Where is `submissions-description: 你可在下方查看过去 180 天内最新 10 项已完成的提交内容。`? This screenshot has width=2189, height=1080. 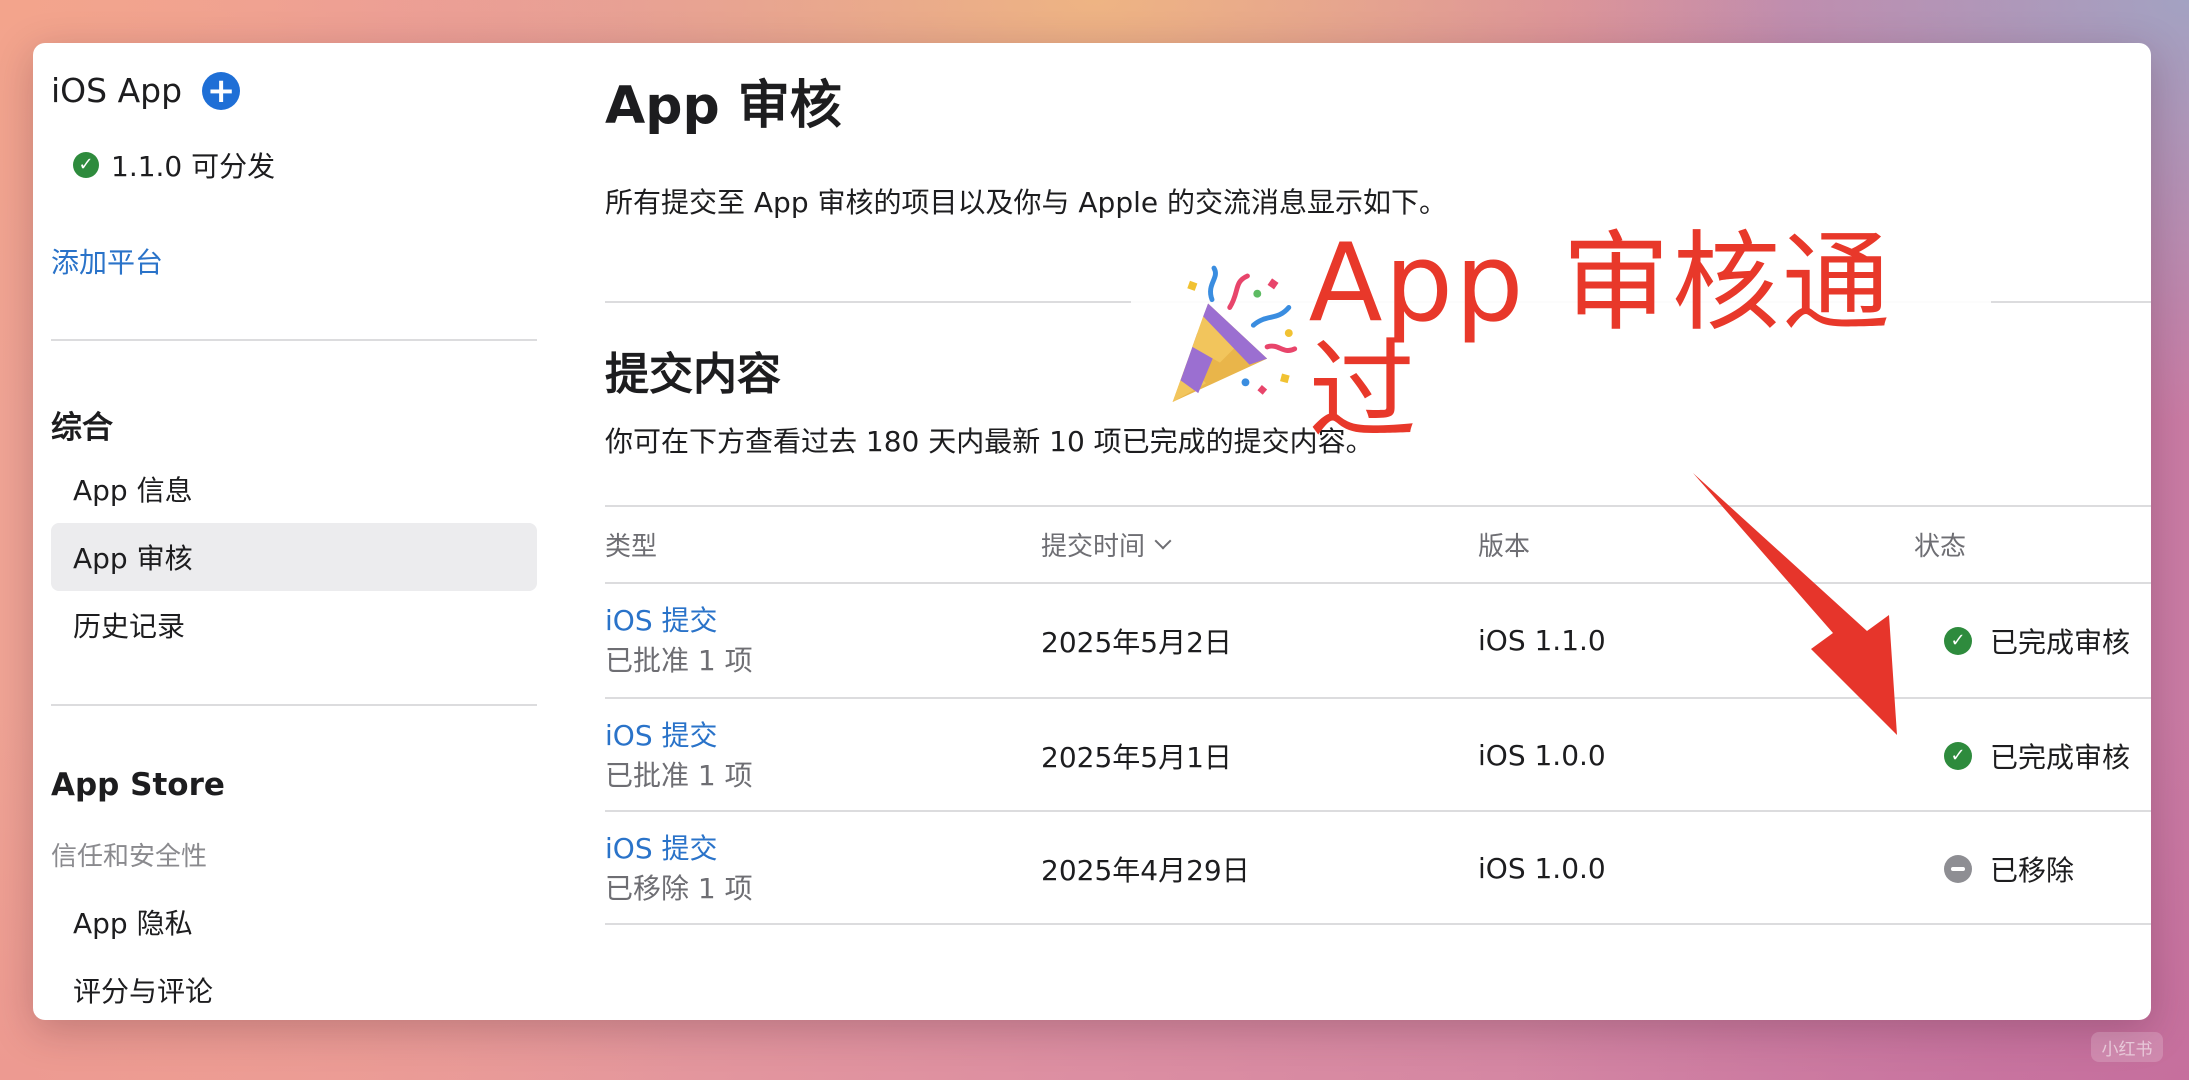
submissions-description: 你可在下方查看过去 180 天内最新 10 项已完成的提交内容。 is located at coordinates (989, 441).